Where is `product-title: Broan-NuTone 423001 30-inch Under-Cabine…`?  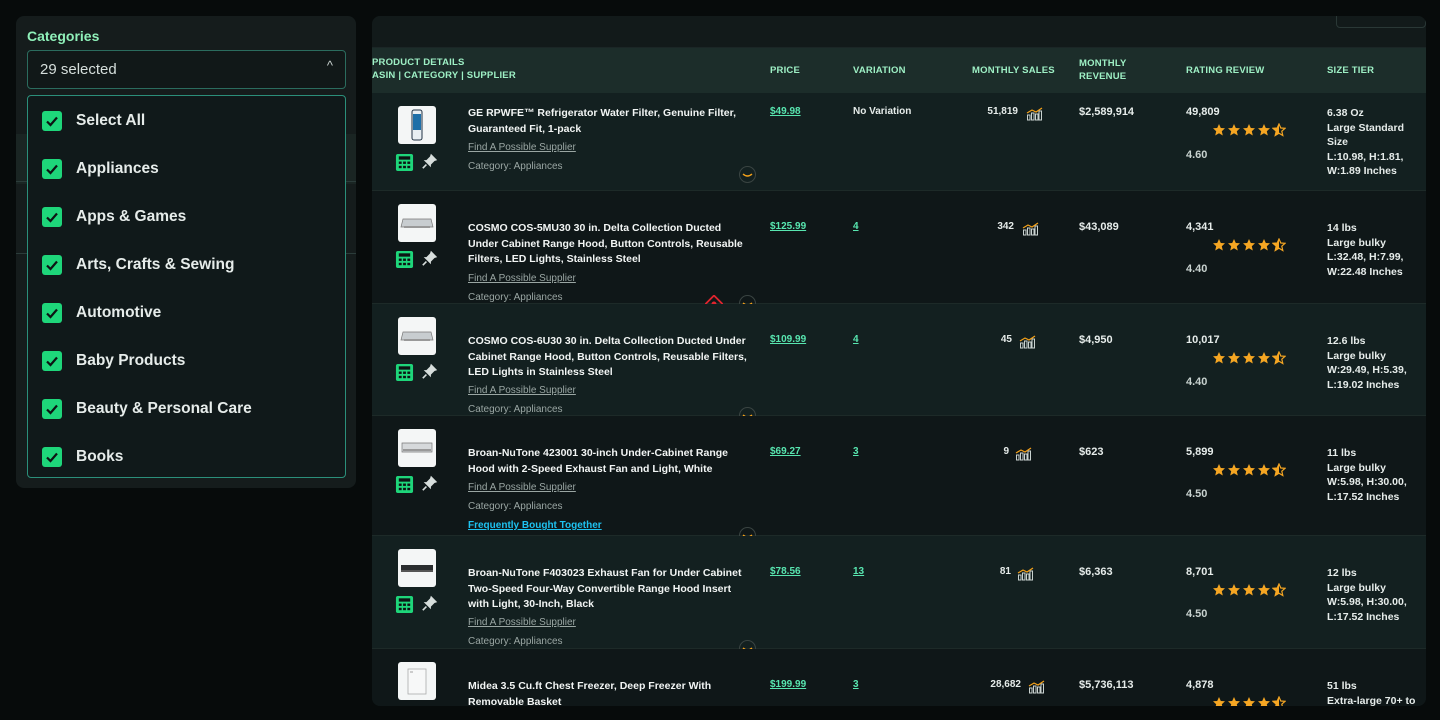 product-title: Broan-NuTone 423001 30-inch Under-Cabine… is located at coordinates (610, 461).